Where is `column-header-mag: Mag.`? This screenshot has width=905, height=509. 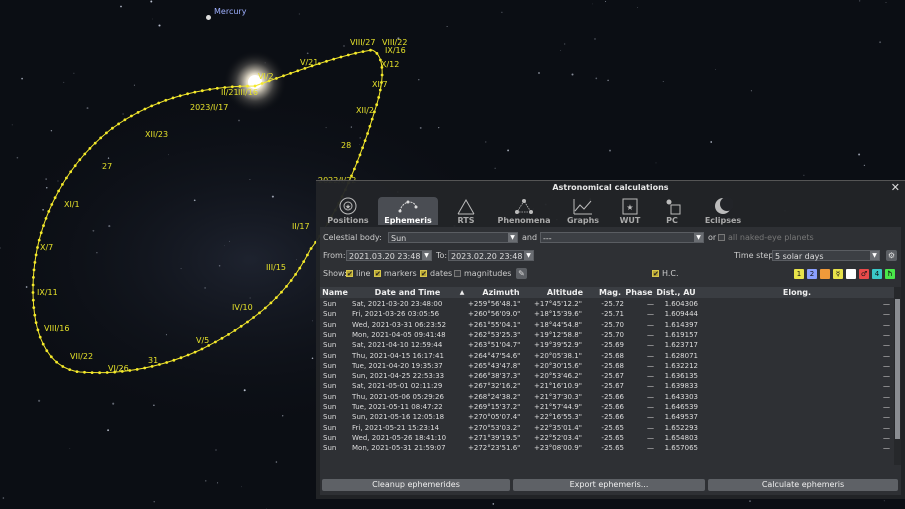 column-header-mag: Mag. is located at coordinates (610, 292).